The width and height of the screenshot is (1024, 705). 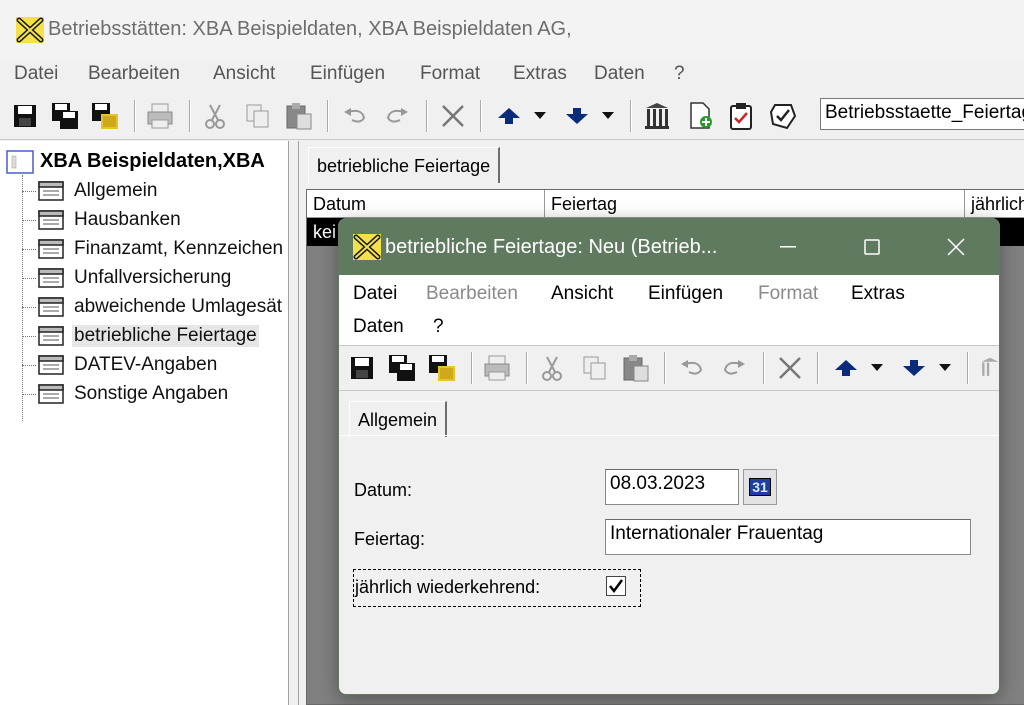 I want to click on dialog-menu-format: Format, so click(x=788, y=294).